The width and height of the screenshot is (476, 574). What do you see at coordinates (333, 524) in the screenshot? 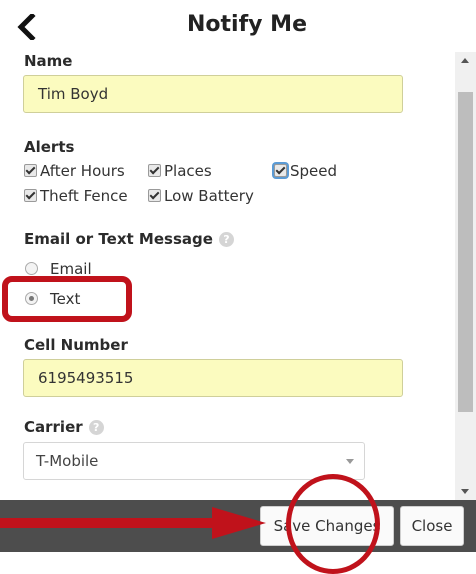
I see `annotation-highlight-circle` at bounding box center [333, 524].